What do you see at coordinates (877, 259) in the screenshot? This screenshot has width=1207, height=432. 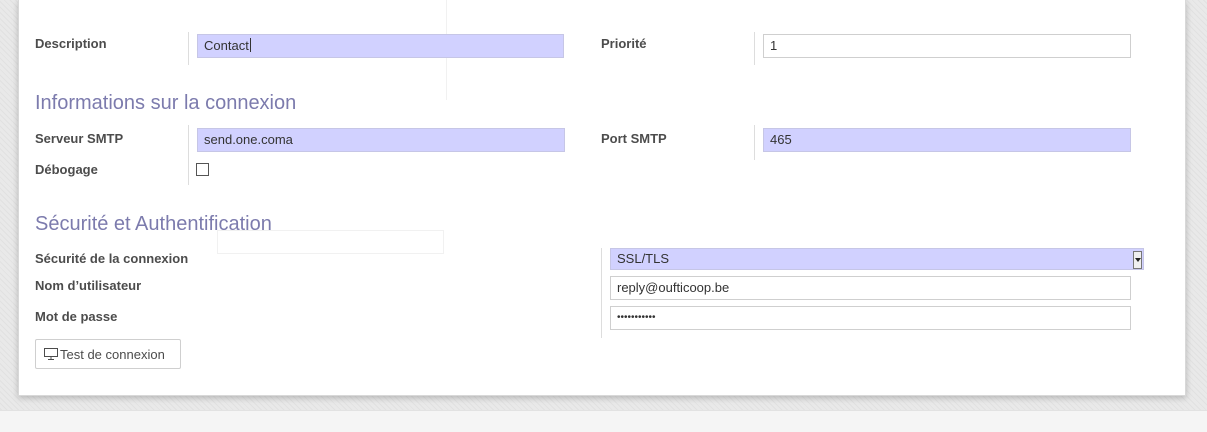 I see `connection-security-select: SSL/TLS` at bounding box center [877, 259].